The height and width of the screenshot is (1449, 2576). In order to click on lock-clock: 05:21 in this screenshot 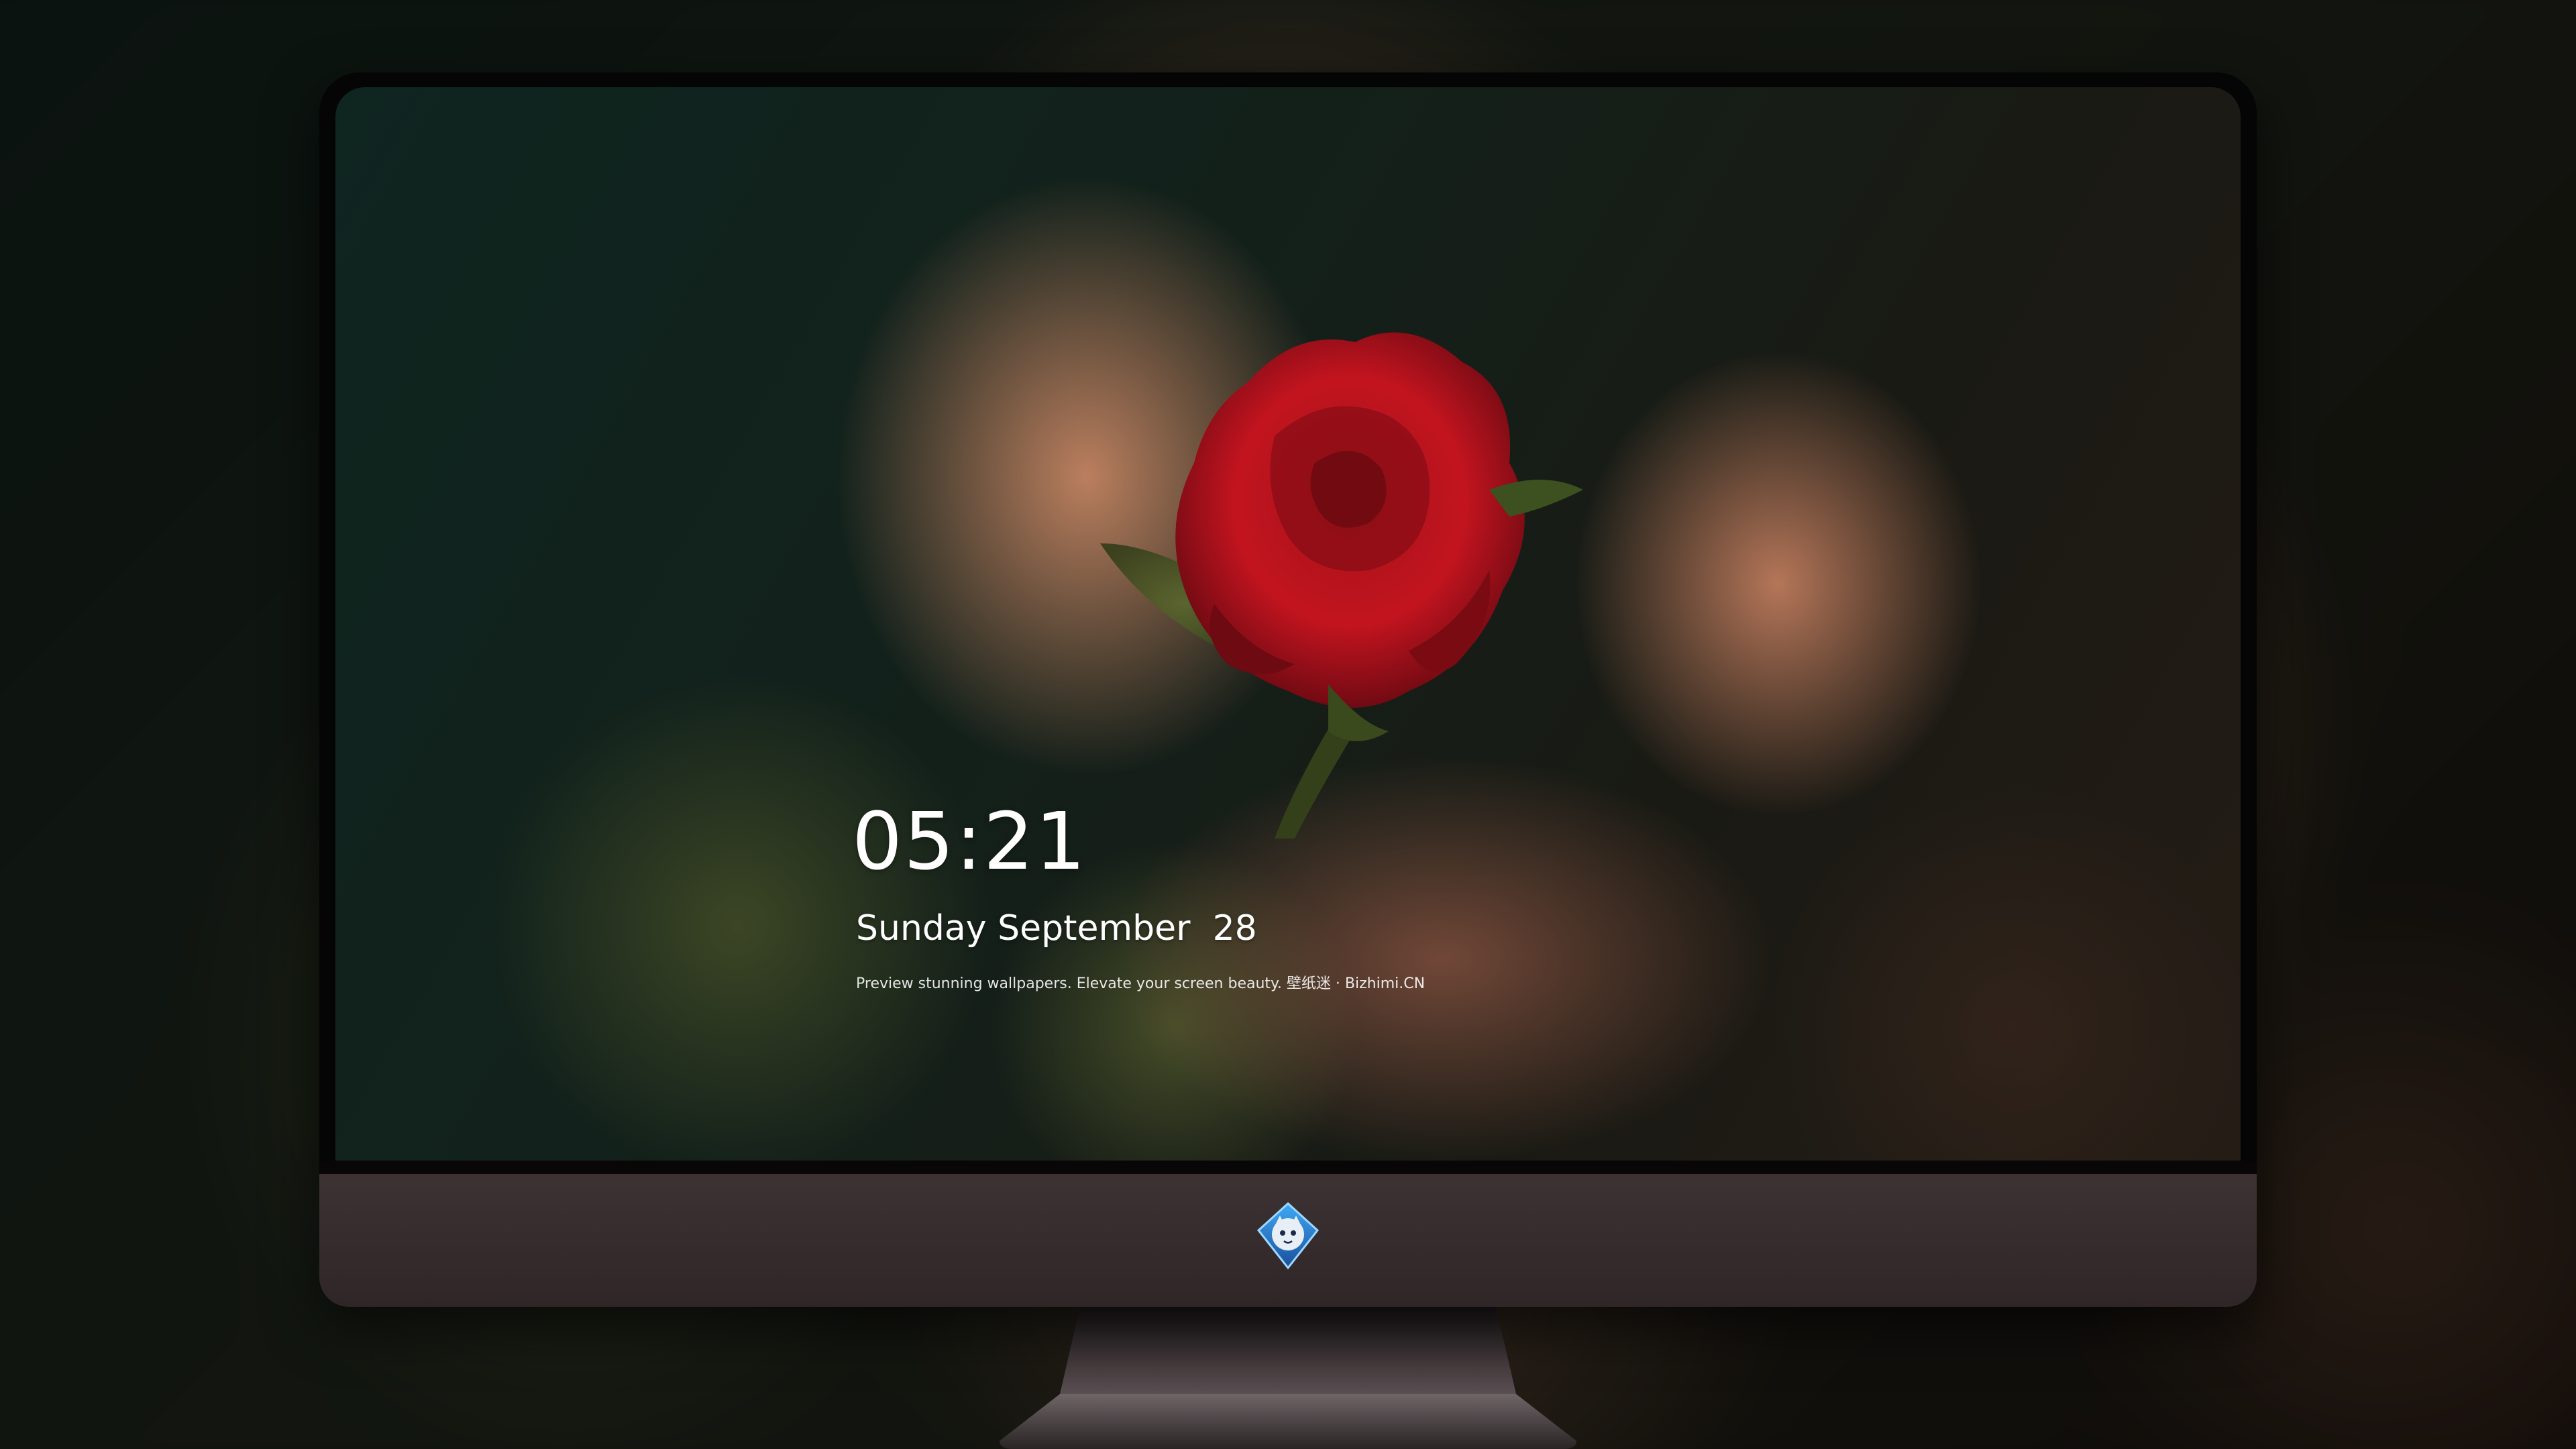, I will do `click(969, 841)`.